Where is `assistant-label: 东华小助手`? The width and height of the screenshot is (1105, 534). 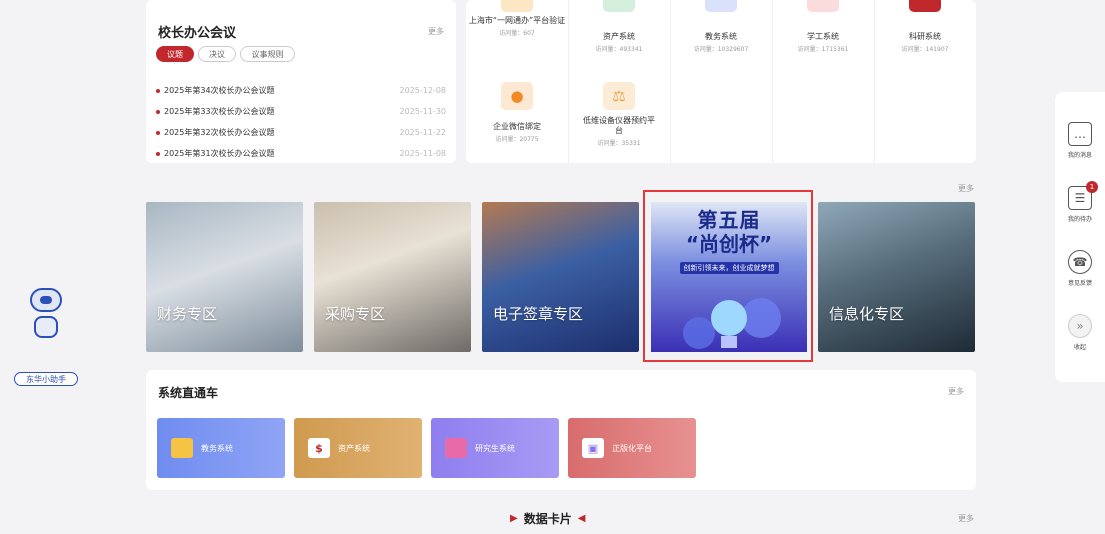
assistant-label: 东华小助手 is located at coordinates (46, 379).